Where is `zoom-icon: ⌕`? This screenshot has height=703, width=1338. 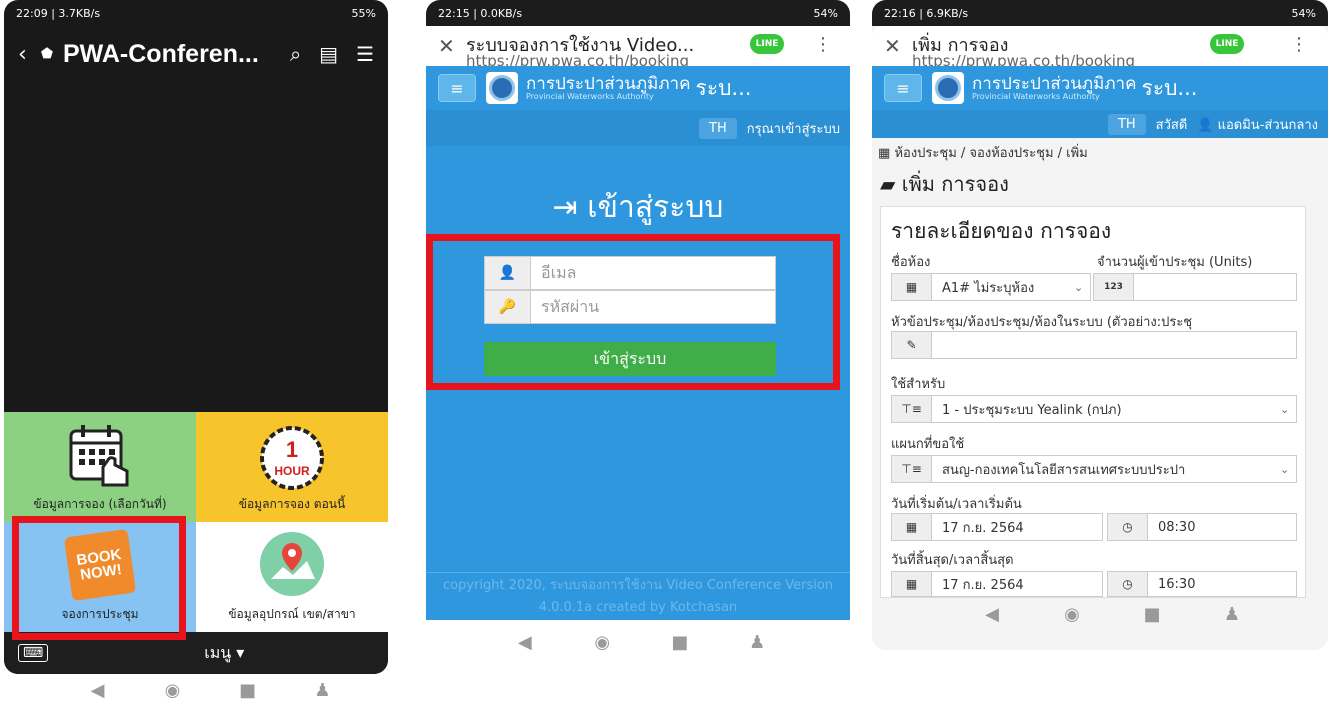 zoom-icon: ⌕ is located at coordinates (295, 54).